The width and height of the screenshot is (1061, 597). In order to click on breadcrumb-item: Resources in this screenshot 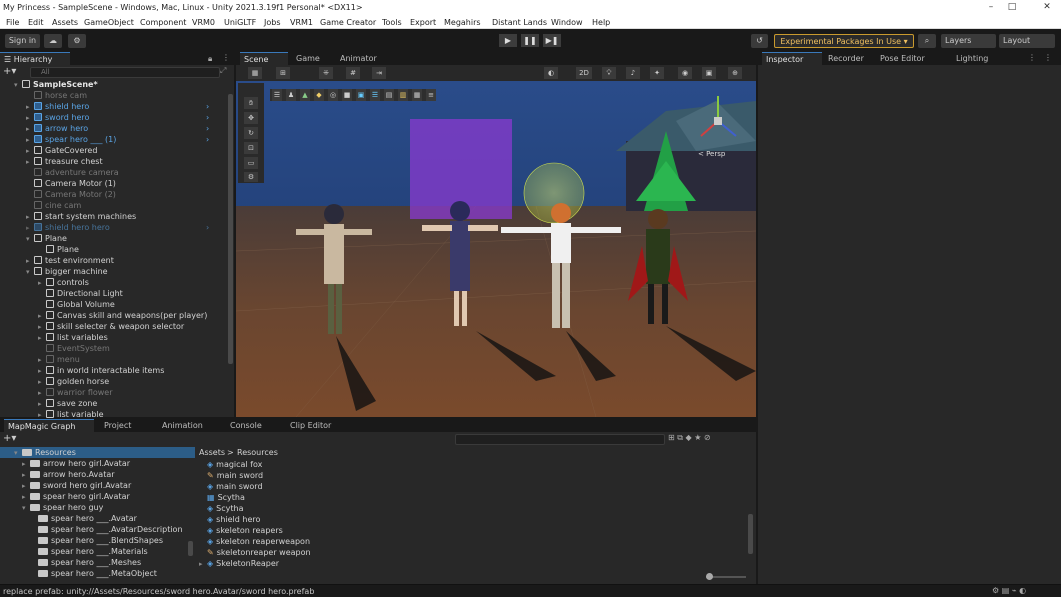, I will do `click(257, 452)`.